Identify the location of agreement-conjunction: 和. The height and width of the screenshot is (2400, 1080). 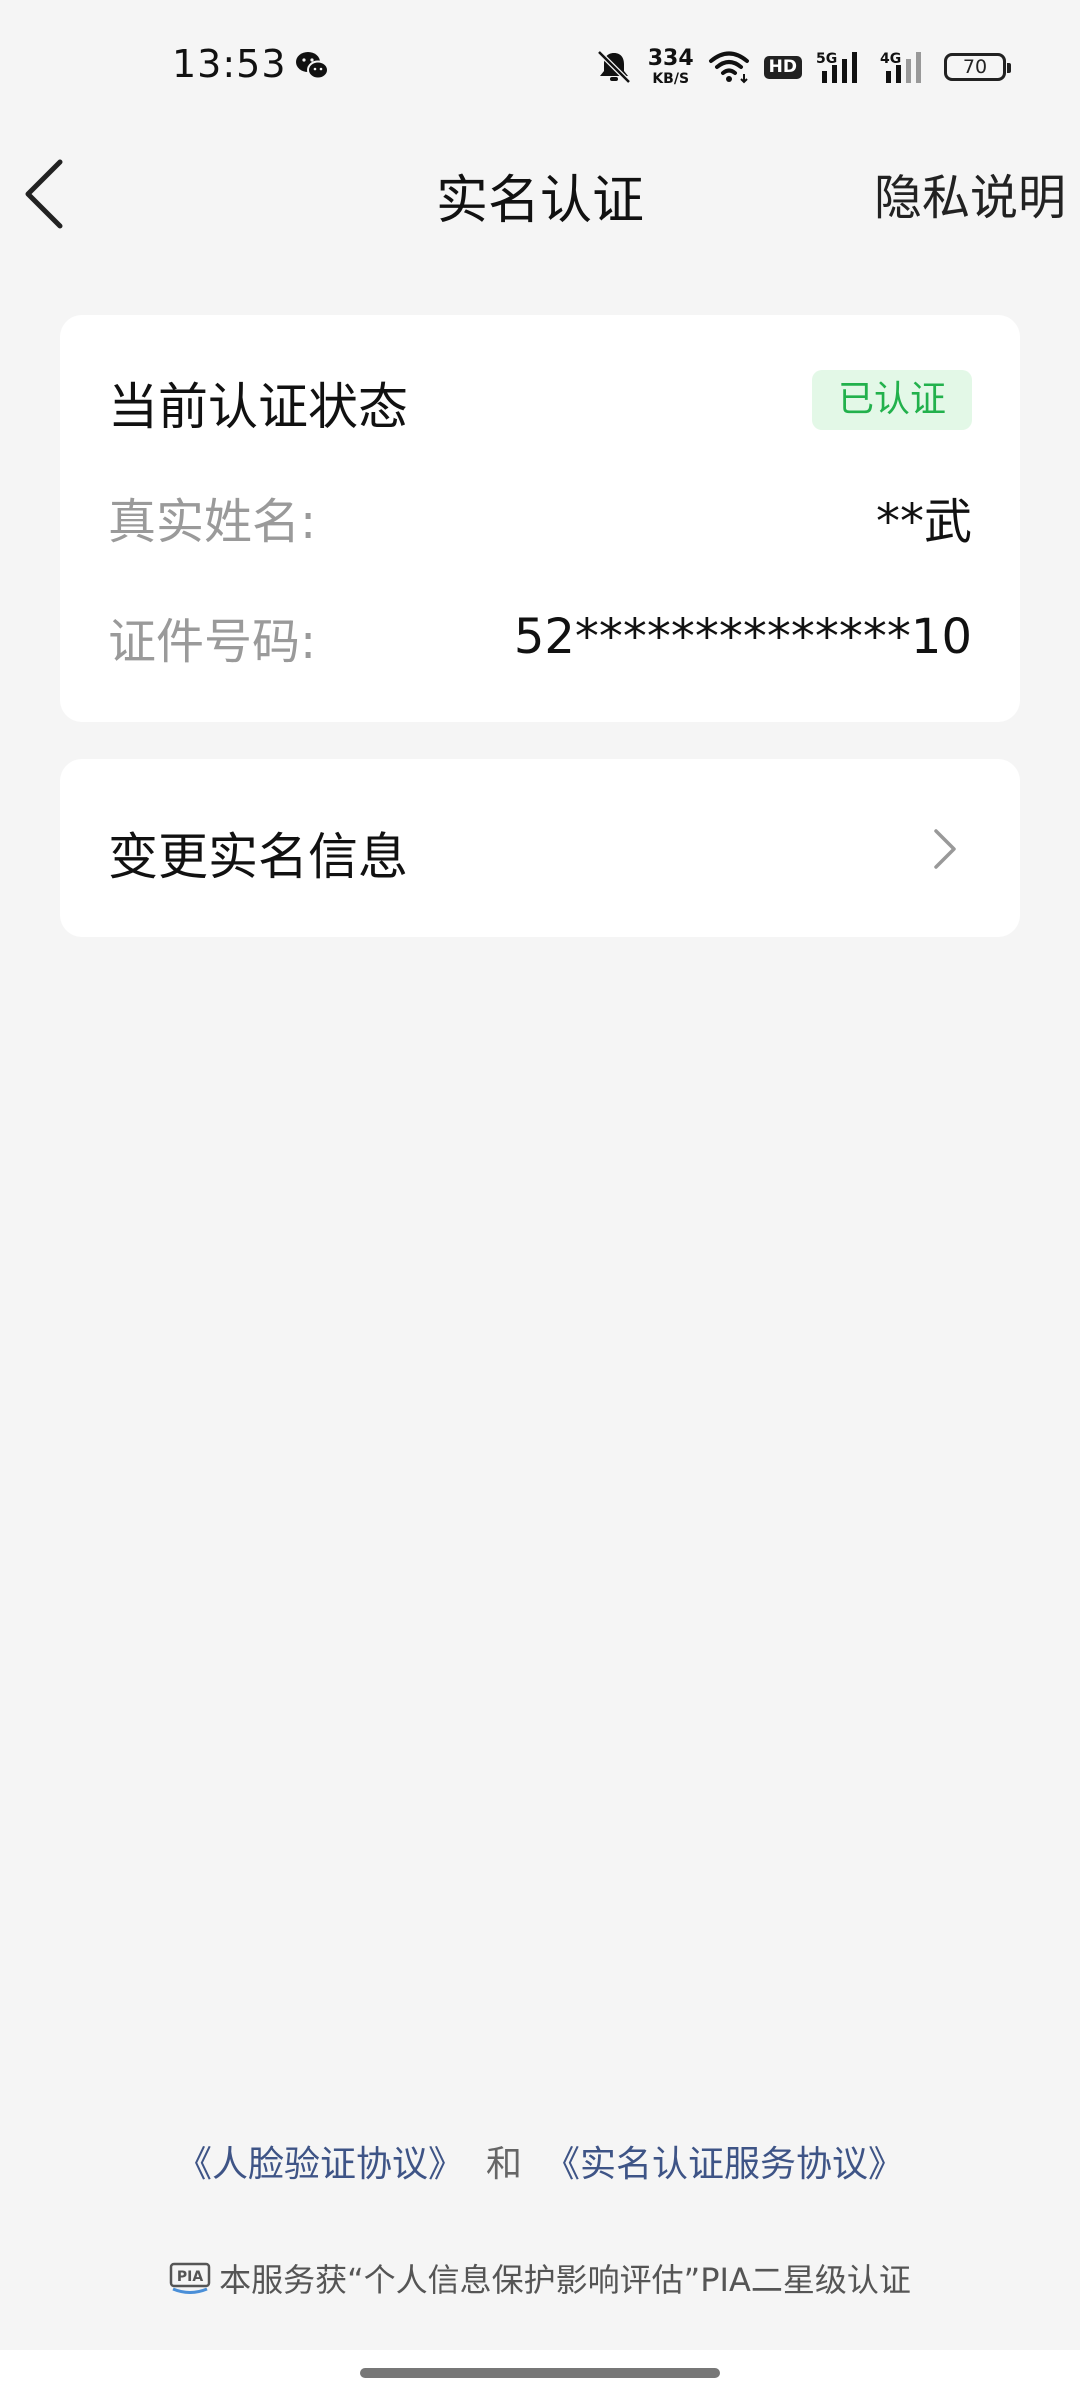
(503, 2164).